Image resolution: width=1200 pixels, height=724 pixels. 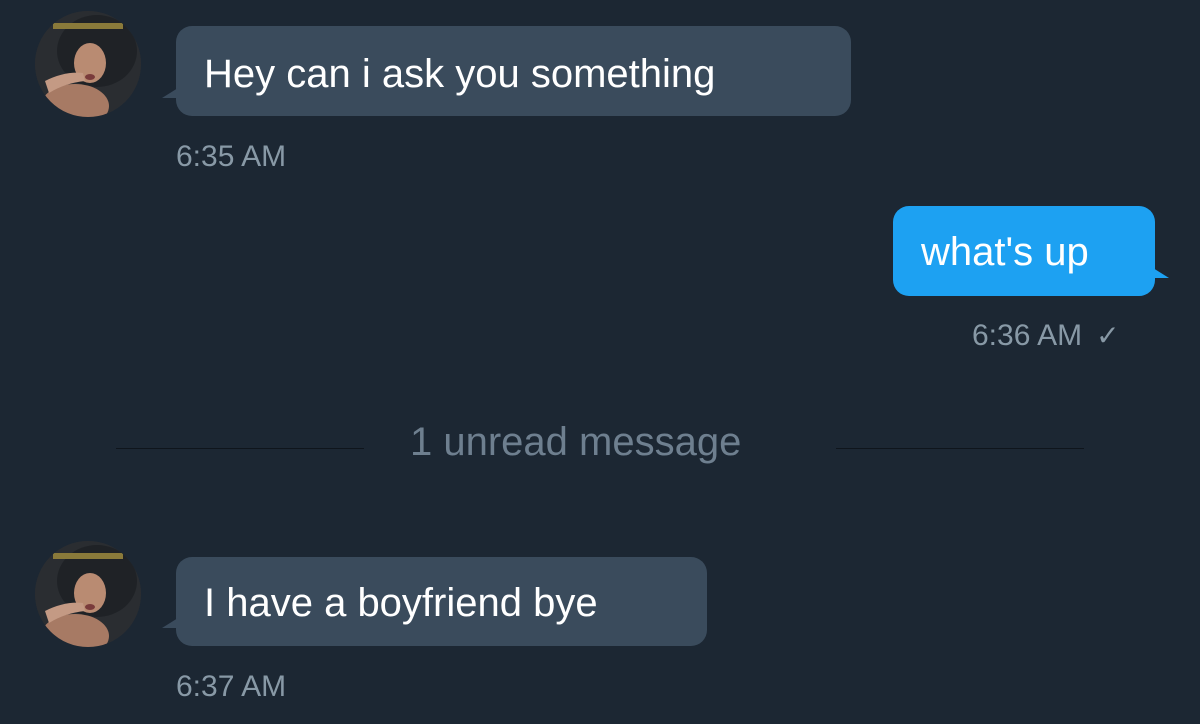 I want to click on message-timestamp-row: 6:36 AM ✓, so click(x=1046, y=336).